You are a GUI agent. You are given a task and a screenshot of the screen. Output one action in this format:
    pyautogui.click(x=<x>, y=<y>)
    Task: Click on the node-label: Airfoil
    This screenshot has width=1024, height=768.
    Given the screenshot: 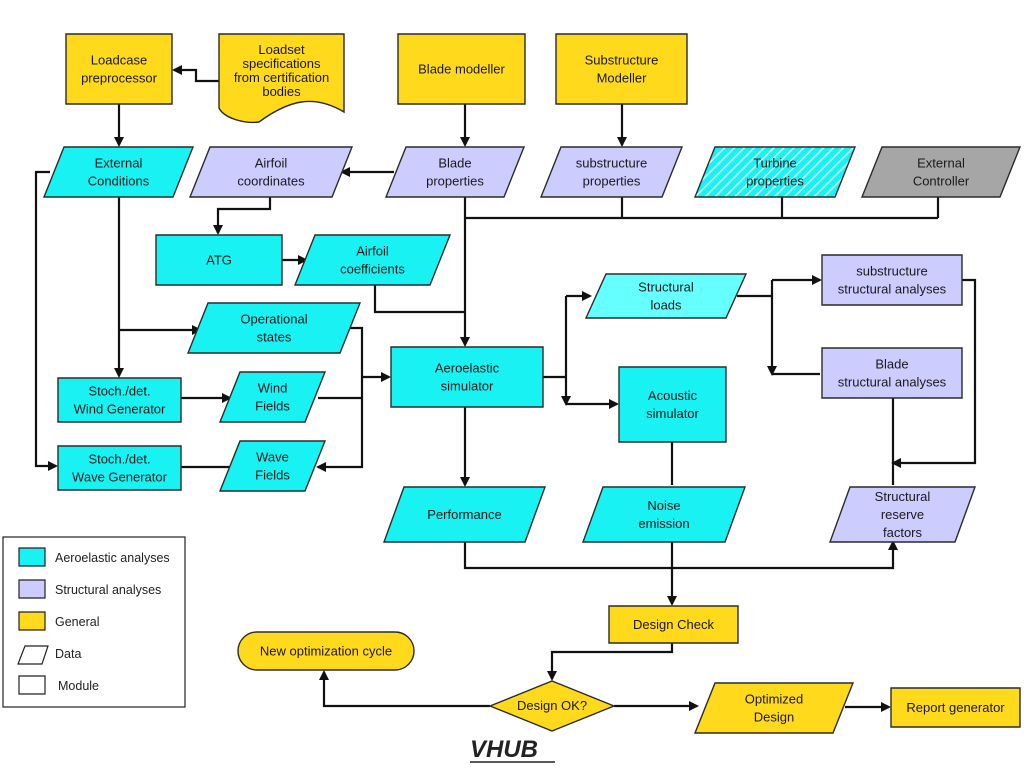 What is the action you would take?
    pyautogui.click(x=372, y=251)
    